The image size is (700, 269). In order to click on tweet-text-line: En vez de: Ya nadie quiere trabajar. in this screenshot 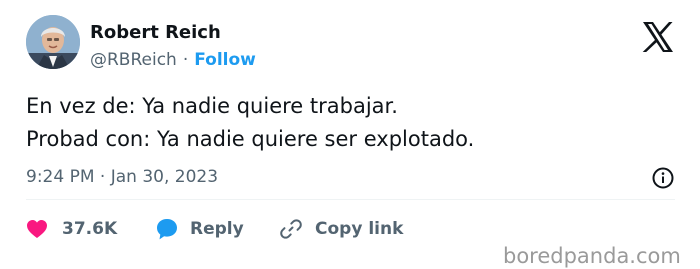, I will do `click(212, 106)`.